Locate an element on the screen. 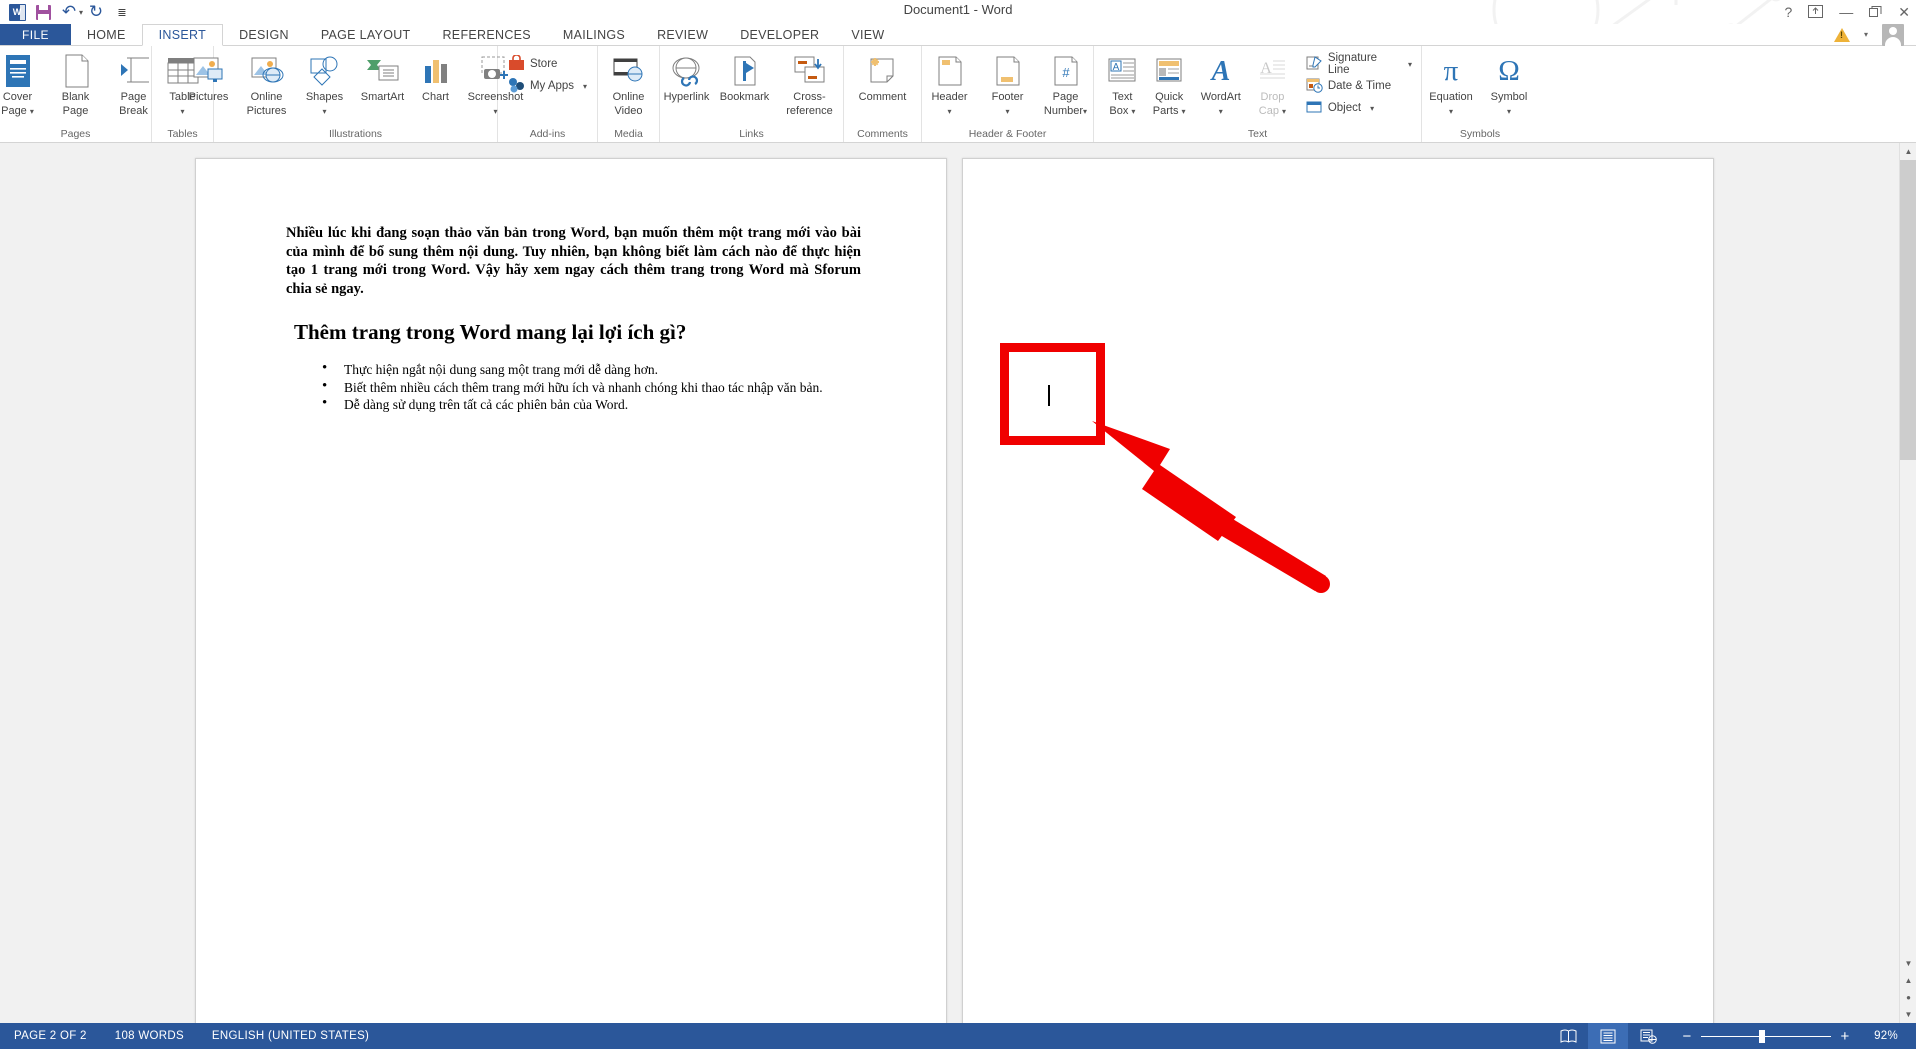 This screenshot has width=1916, height=1049. tab-developer: DEVELOPER is located at coordinates (779, 34).